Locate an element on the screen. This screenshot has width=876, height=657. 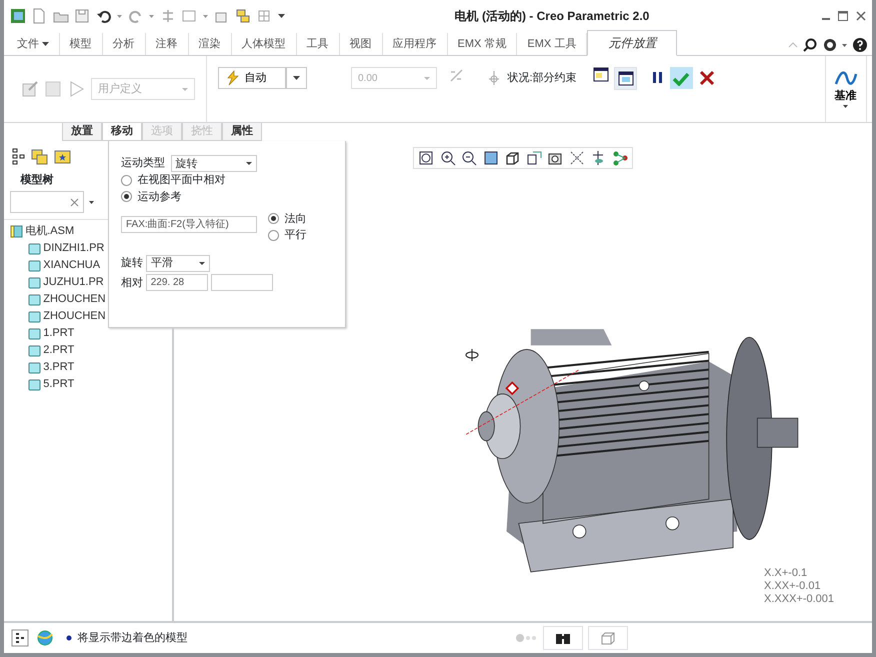
document-icon is located at coordinates (39, 16).